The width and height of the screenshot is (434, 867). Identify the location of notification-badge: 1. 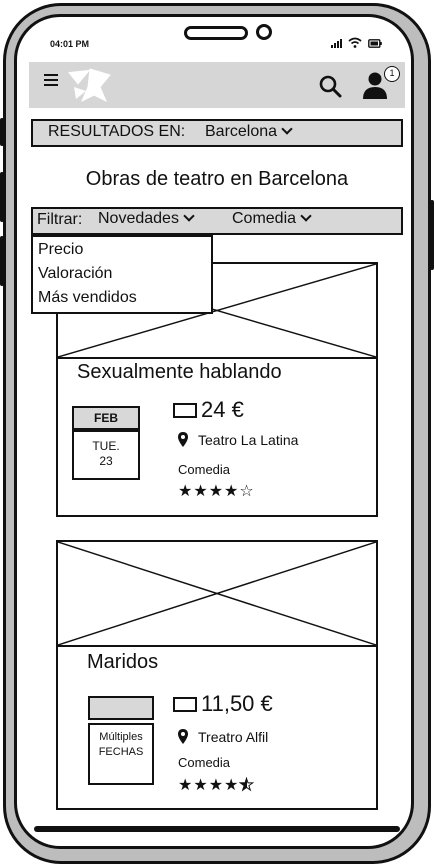
(392, 74).